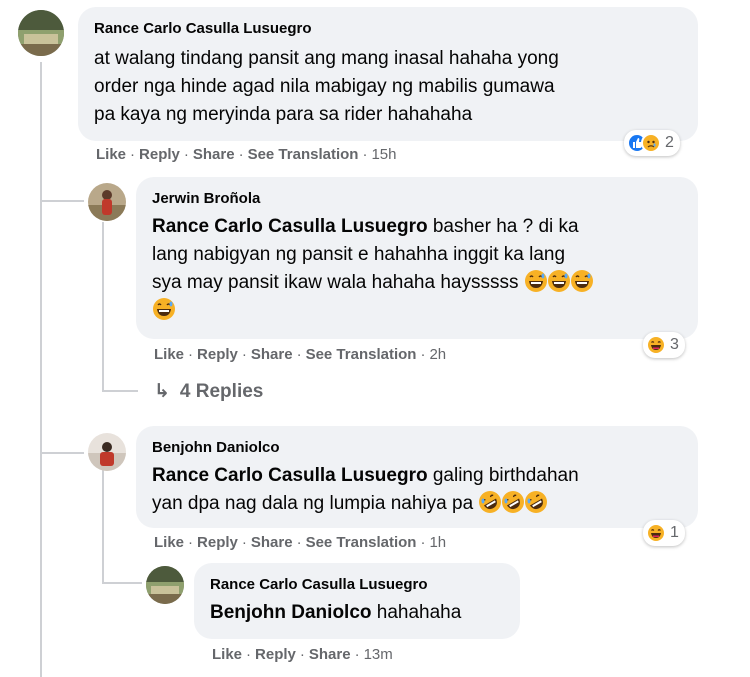 Image resolution: width=750 pixels, height=677 pixels. What do you see at coordinates (319, 584) in the screenshot?
I see `reply-author: Rance Carlo Casulla Lusuegro` at bounding box center [319, 584].